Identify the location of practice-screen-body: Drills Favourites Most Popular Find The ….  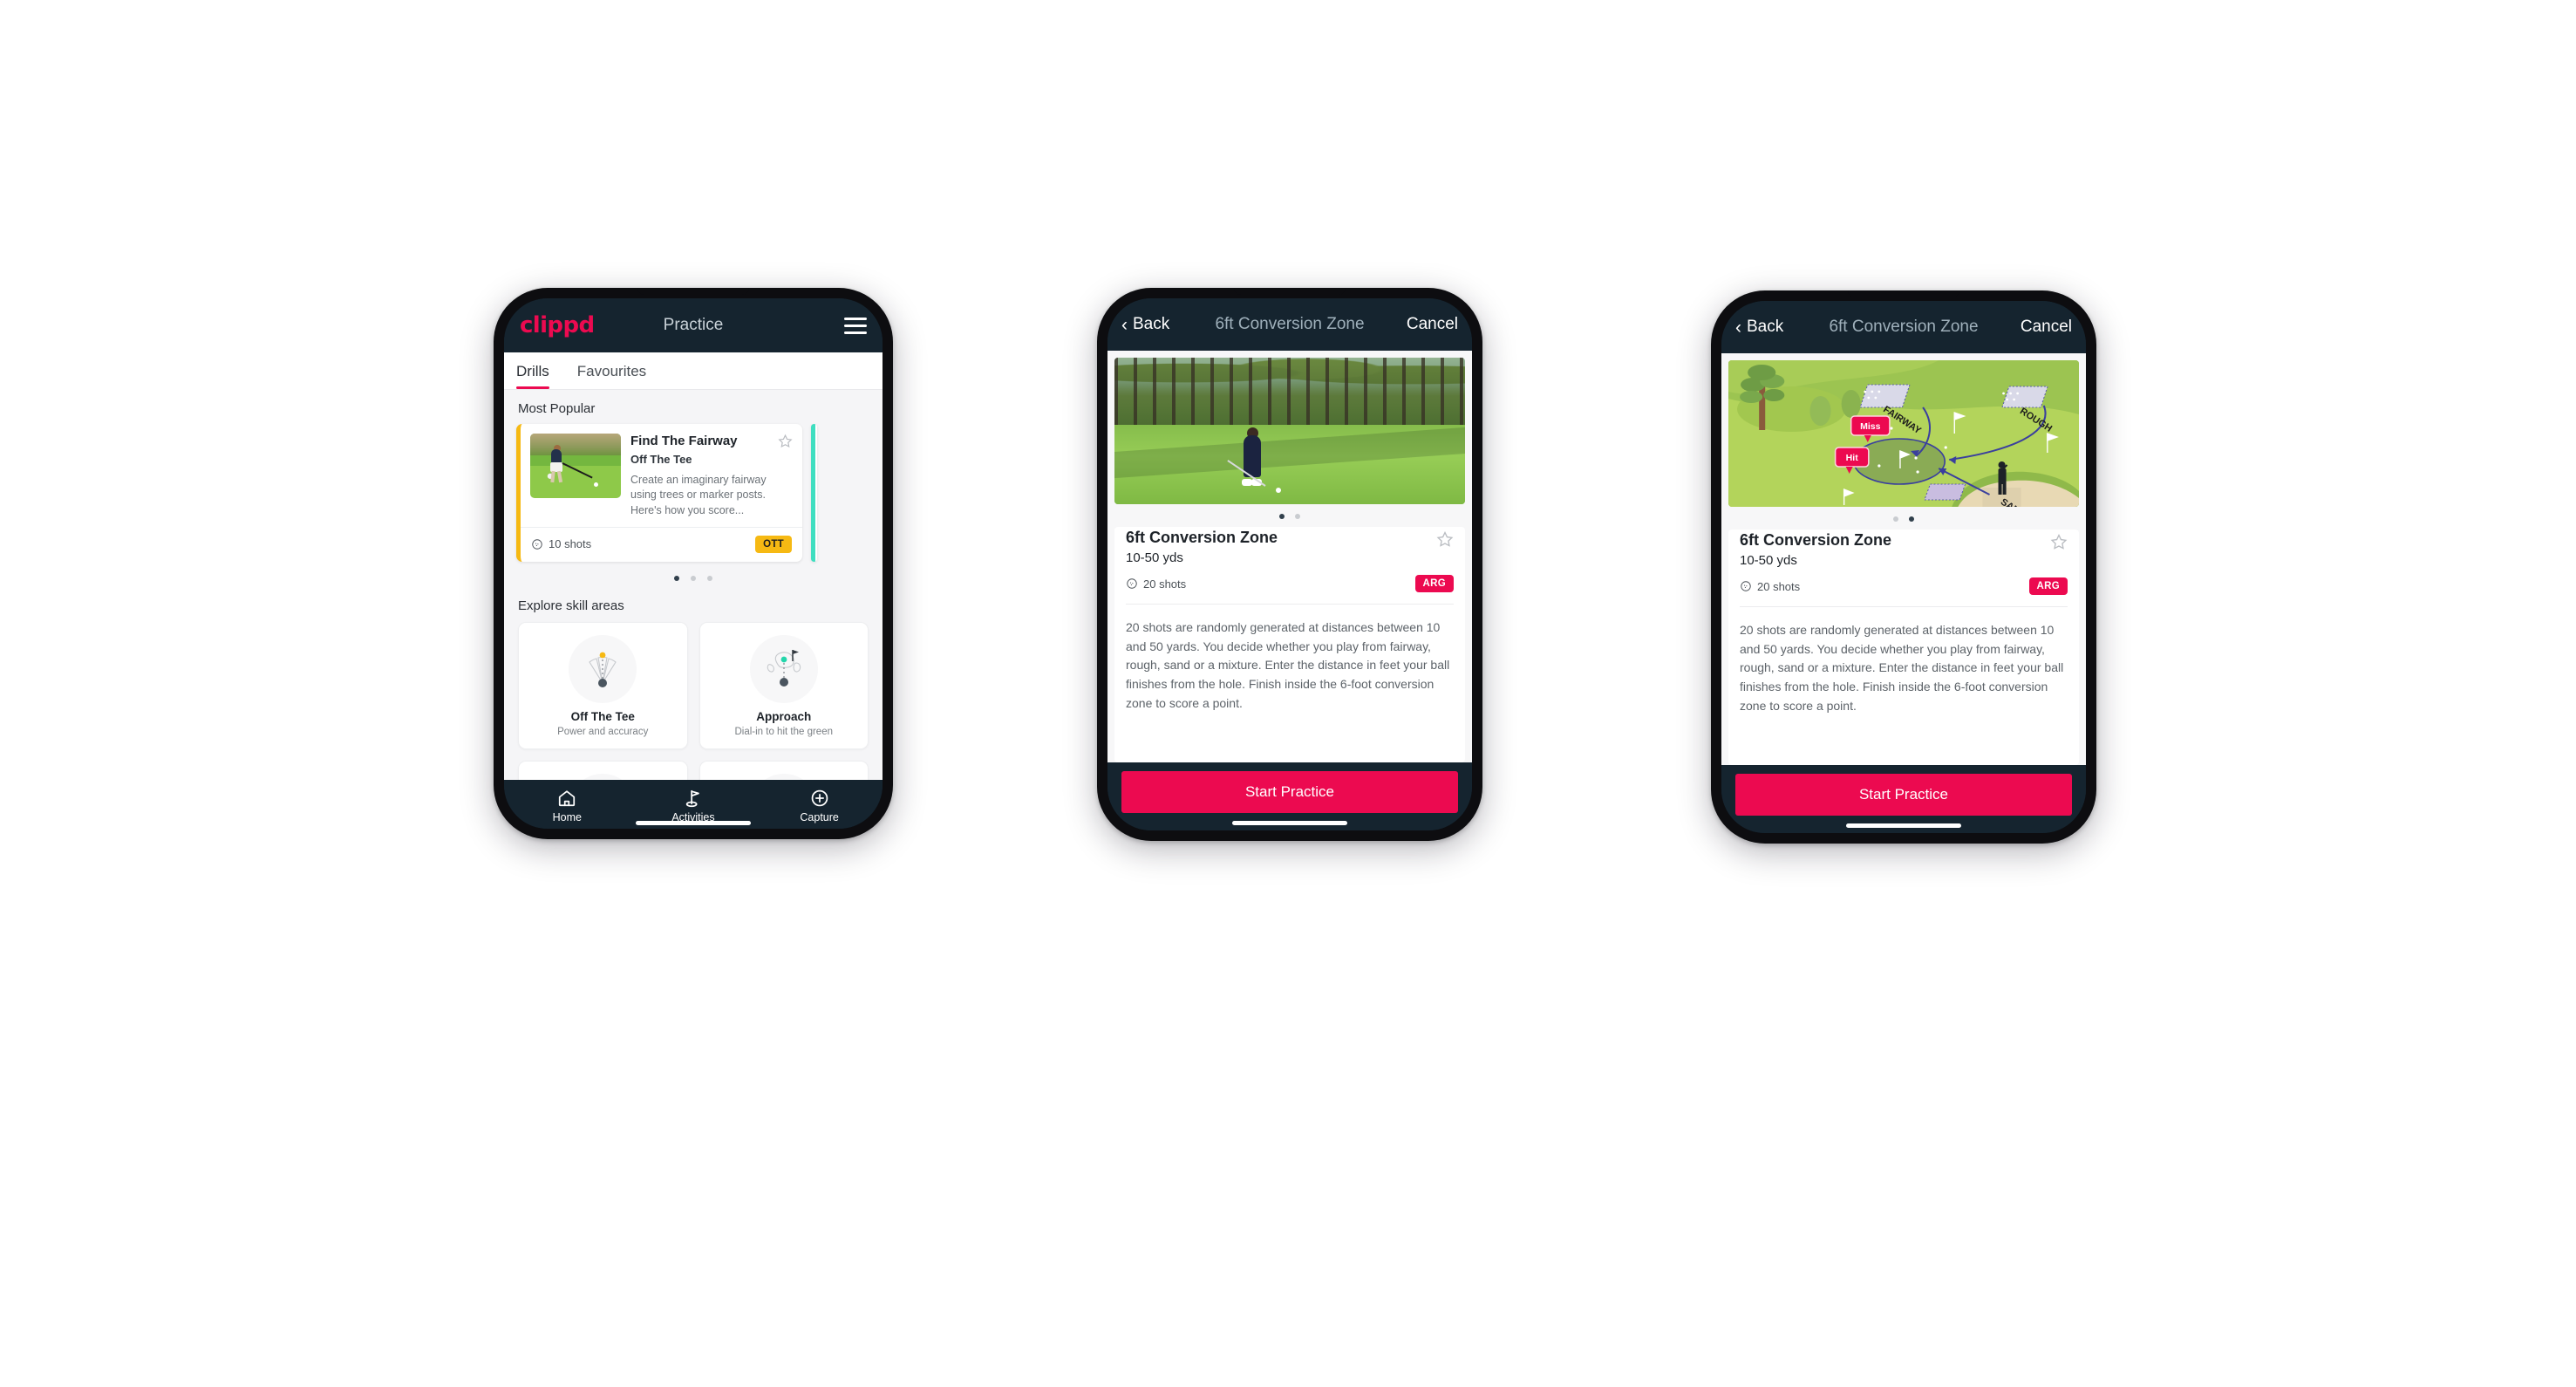
(694, 566).